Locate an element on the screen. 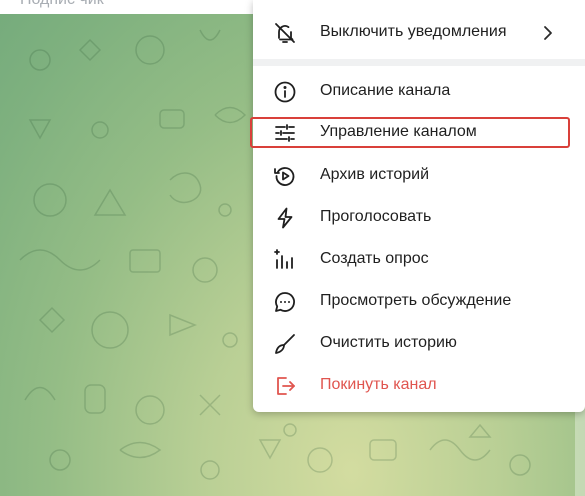  menu-item-label: Выключить уведомления is located at coordinates (413, 31).